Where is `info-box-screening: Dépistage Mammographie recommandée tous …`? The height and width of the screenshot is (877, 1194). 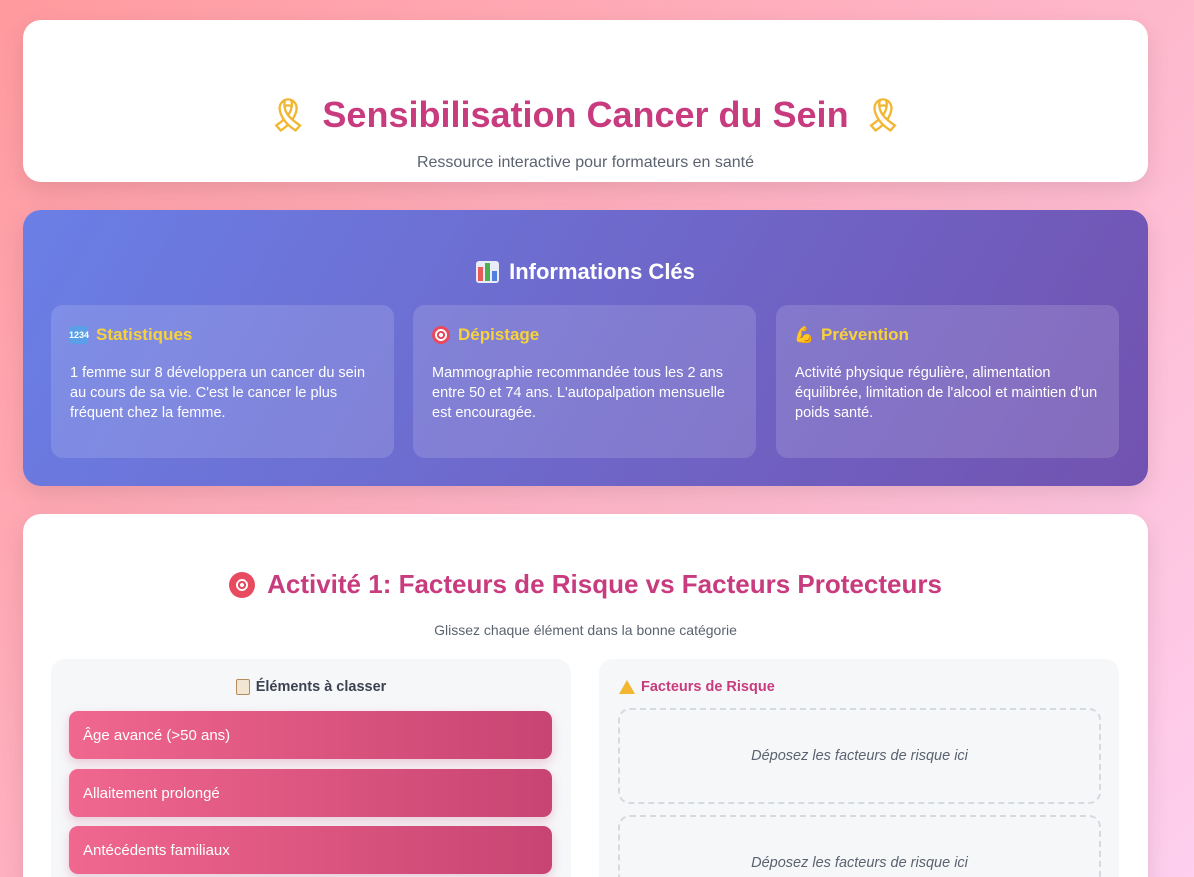
info-box-screening: Dépistage Mammographie recommandée tous … is located at coordinates (584, 381).